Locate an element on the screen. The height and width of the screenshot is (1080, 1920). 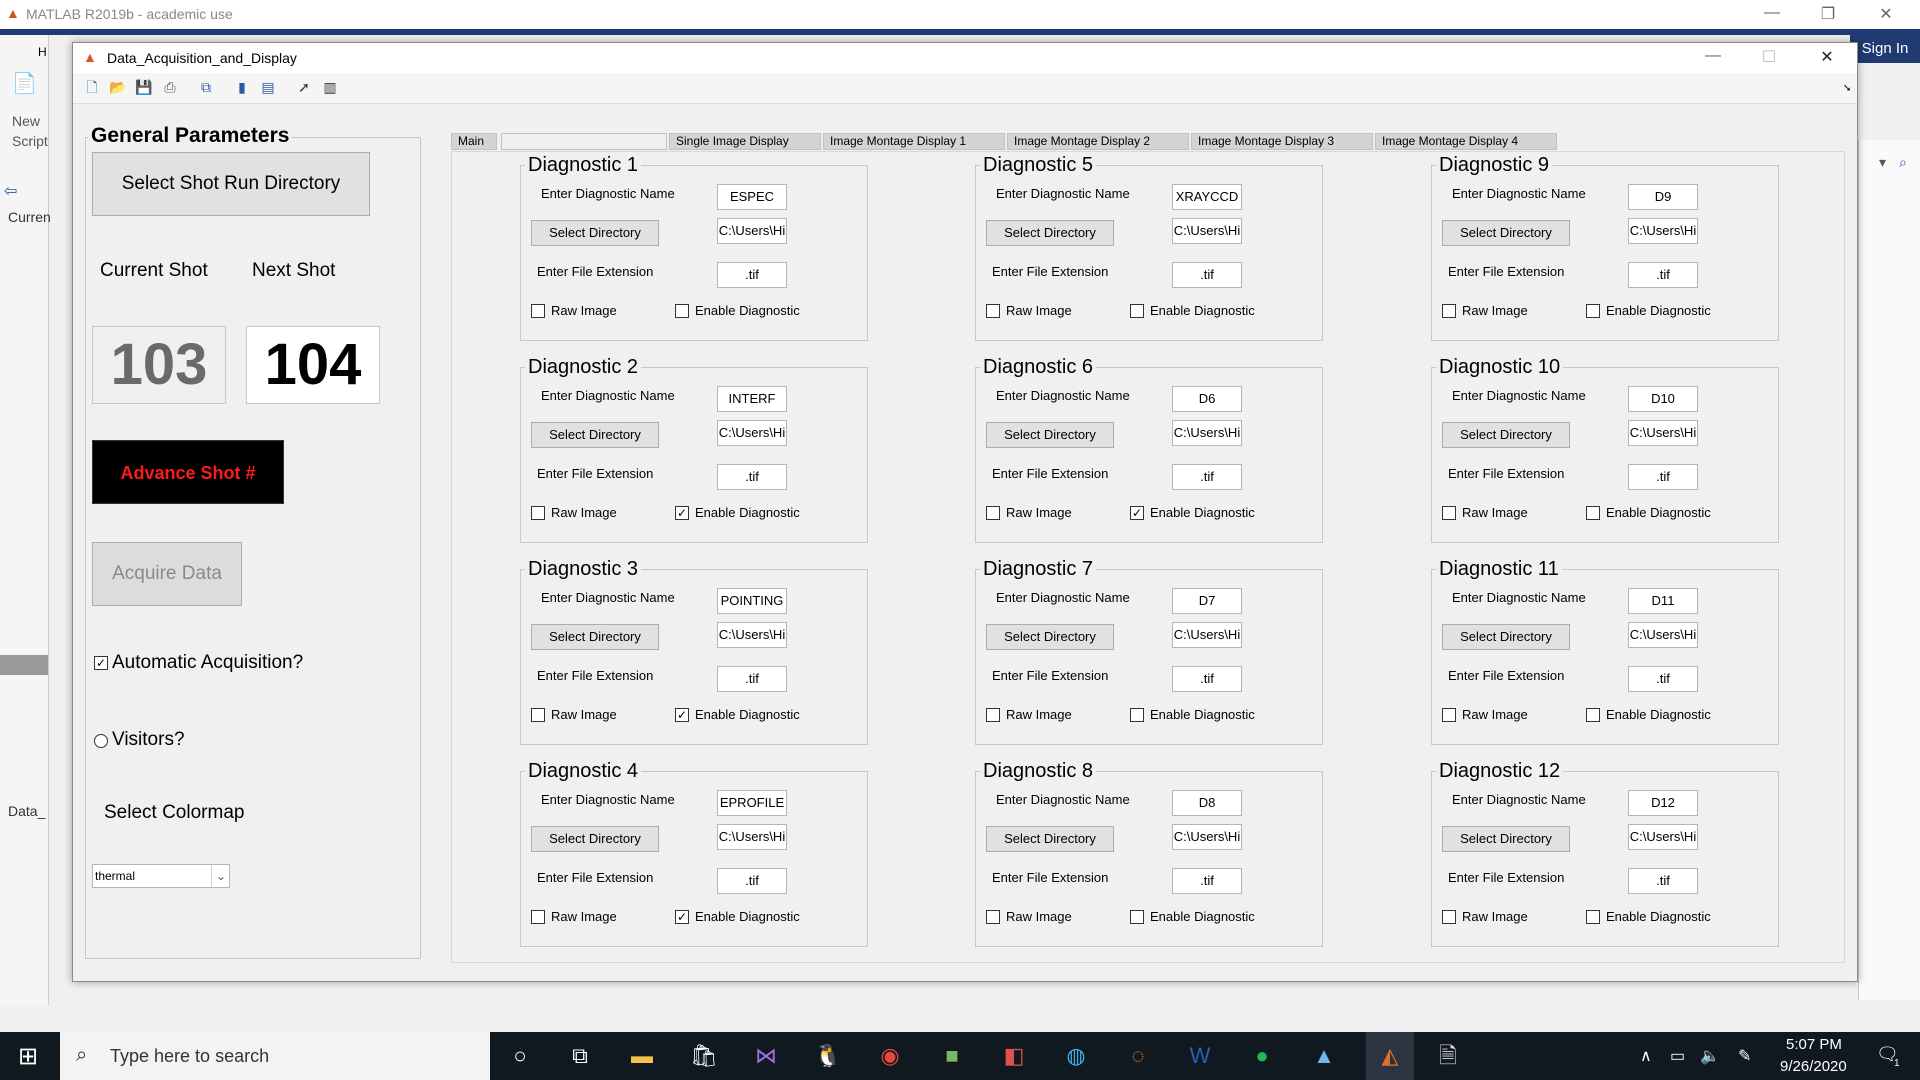
matlab-home-tab: H is located at coordinates (42, 52).